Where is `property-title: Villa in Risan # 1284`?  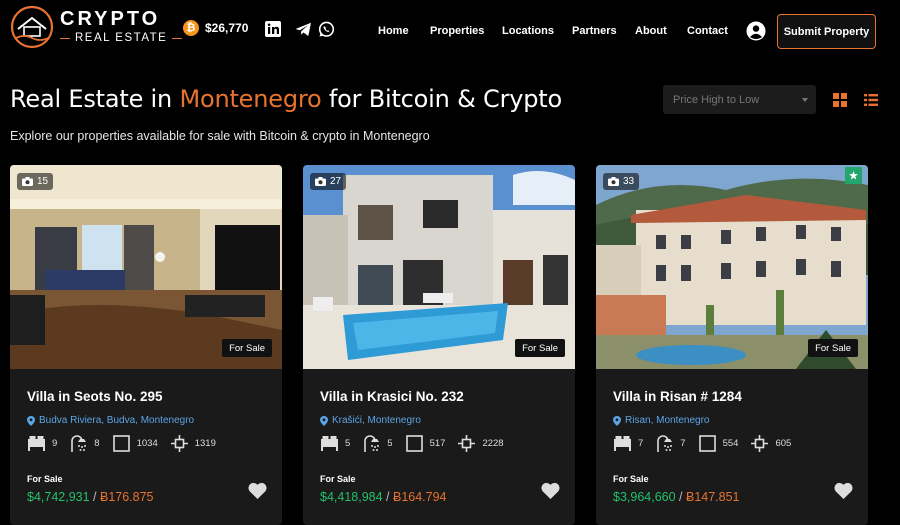 property-title: Villa in Risan # 1284 is located at coordinates (677, 396).